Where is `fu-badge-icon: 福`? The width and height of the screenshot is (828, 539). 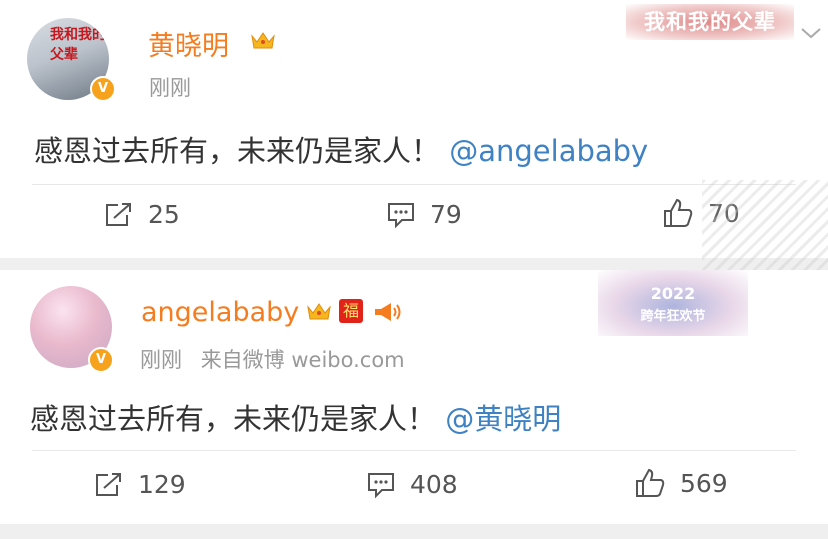
fu-badge-icon: 福 is located at coordinates (351, 311).